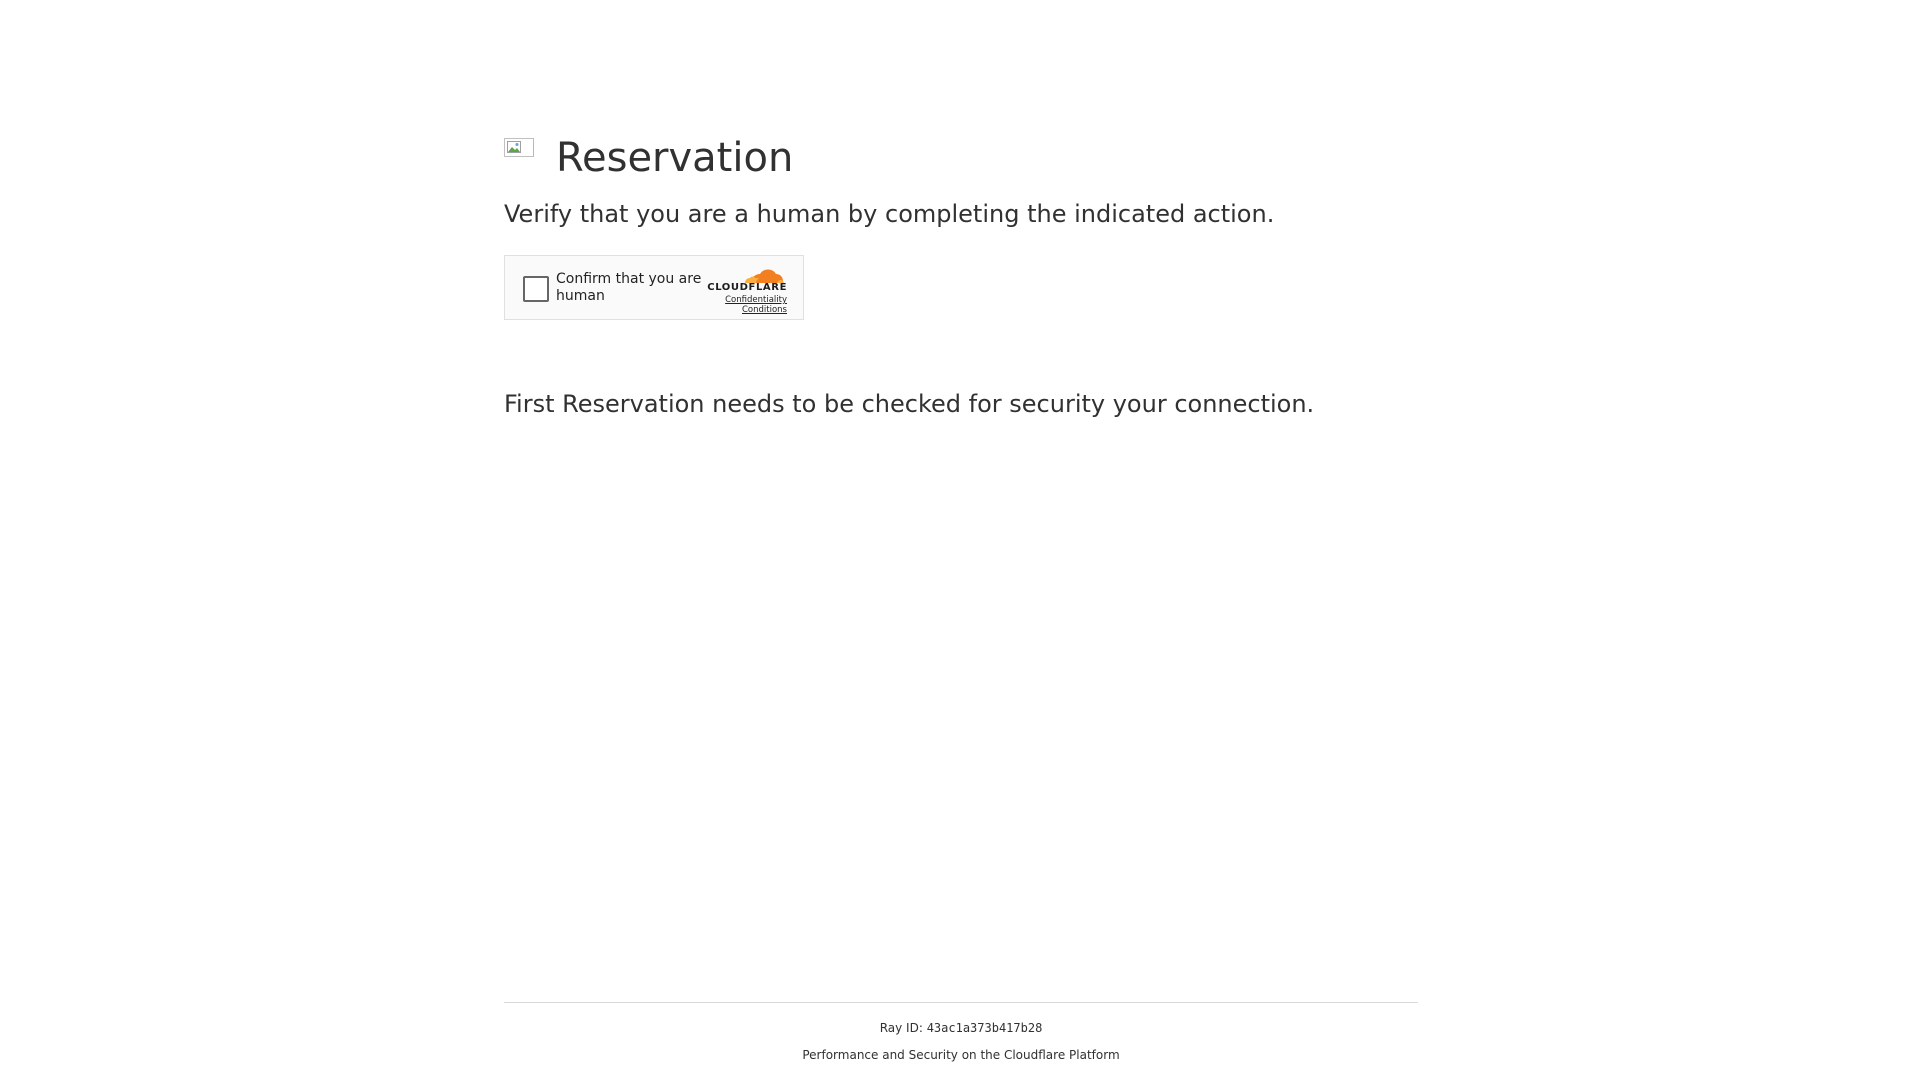  Describe the element at coordinates (756, 310) in the screenshot. I see `conditions-link: Conditions` at that location.